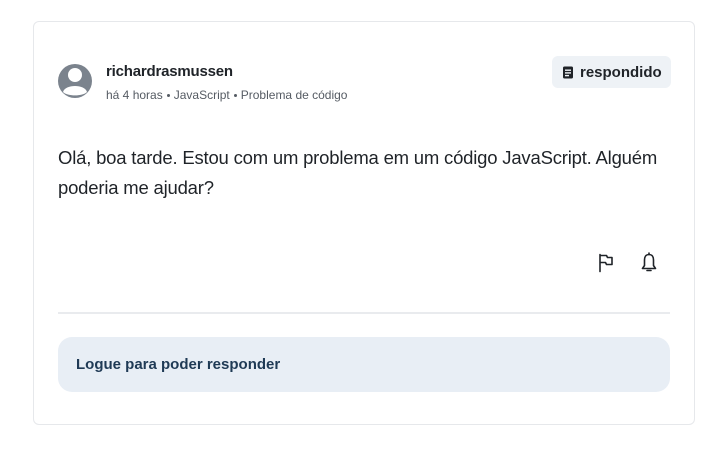  I want to click on report-button, so click(606, 263).